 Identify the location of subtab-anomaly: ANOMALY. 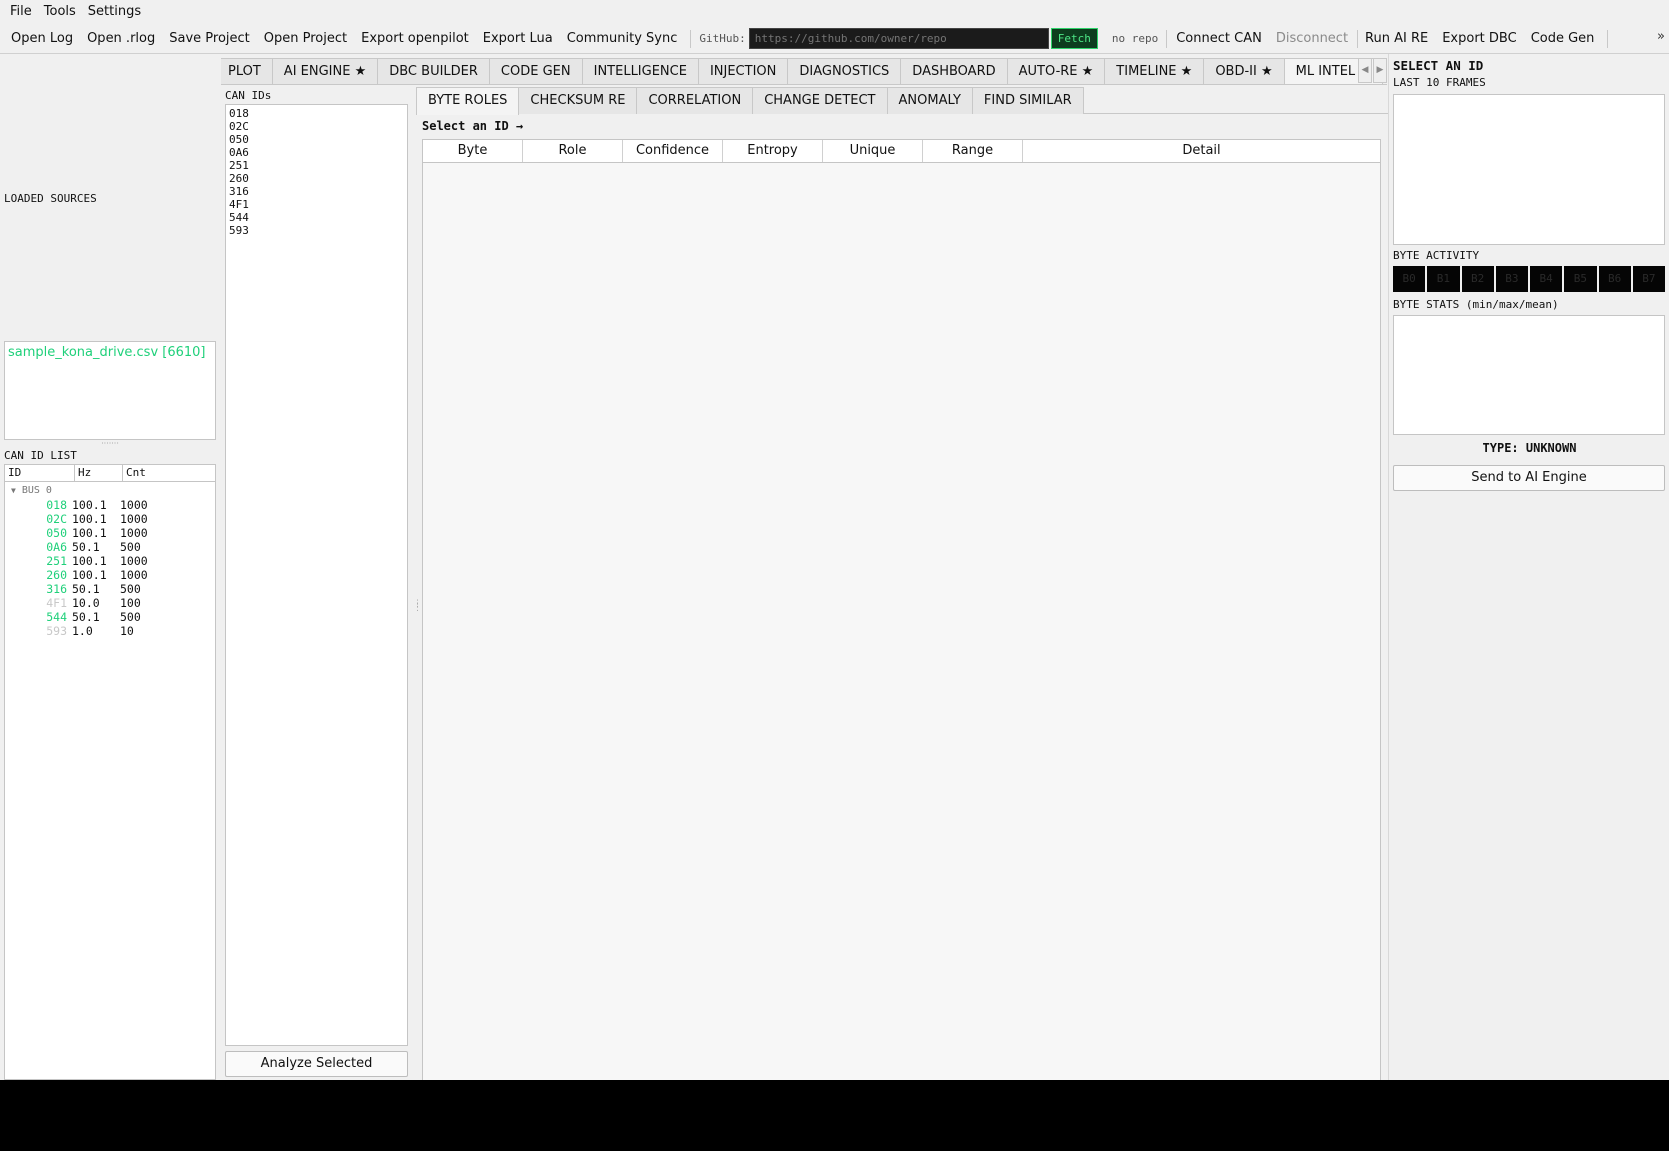
(929, 100).